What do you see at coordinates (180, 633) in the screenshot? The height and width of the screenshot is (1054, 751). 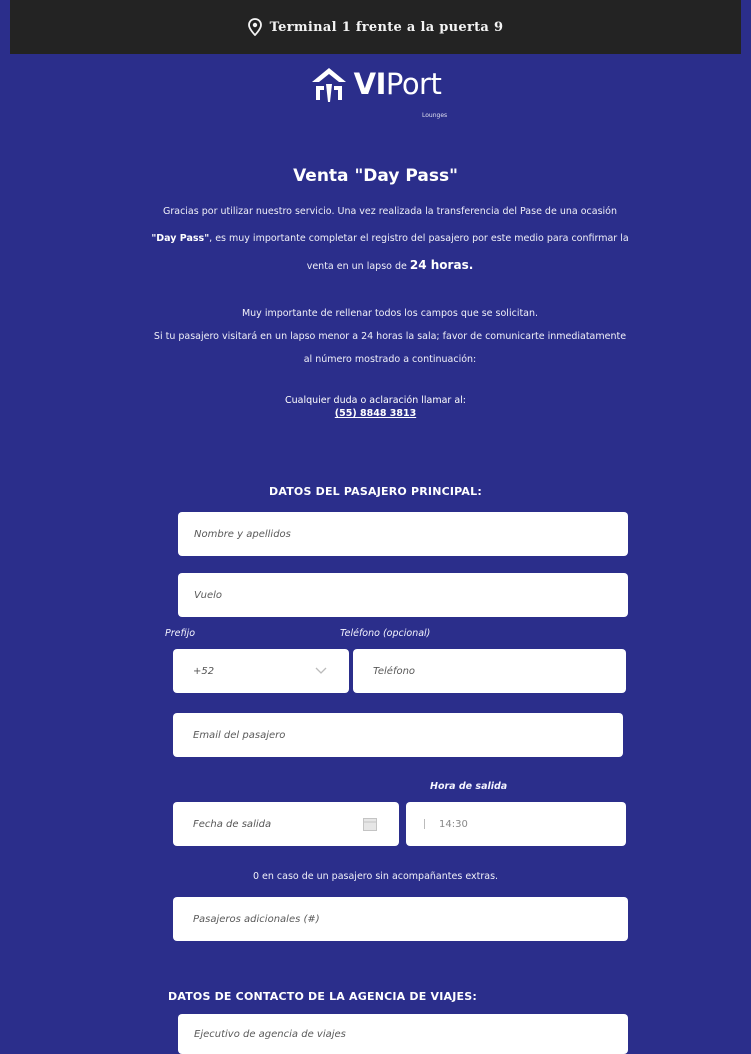 I see `prefix-label: Prefijo` at bounding box center [180, 633].